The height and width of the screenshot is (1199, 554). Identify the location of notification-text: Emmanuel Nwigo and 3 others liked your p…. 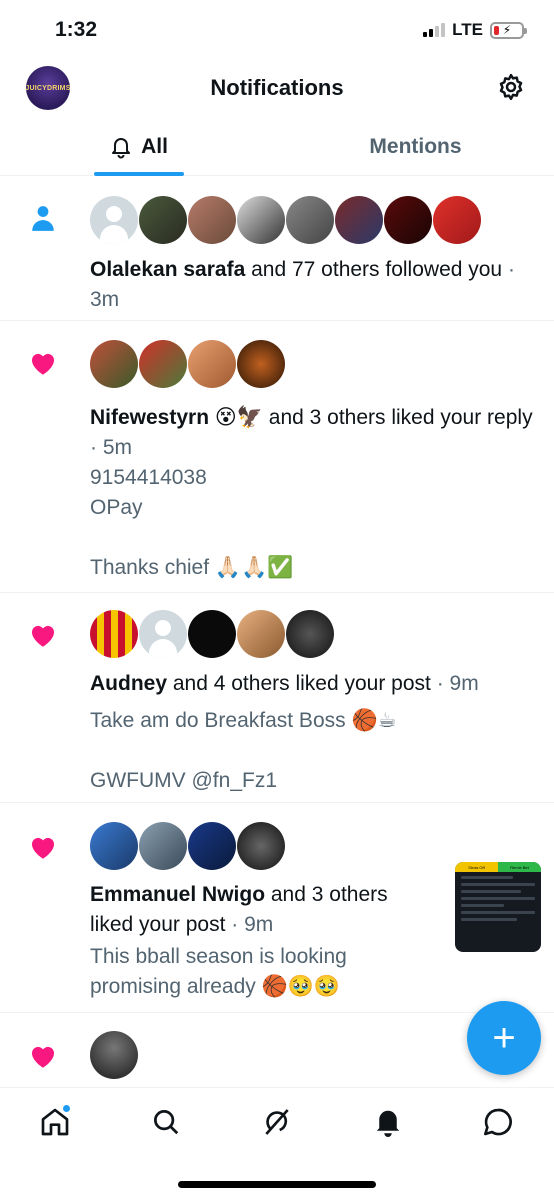
(262, 910).